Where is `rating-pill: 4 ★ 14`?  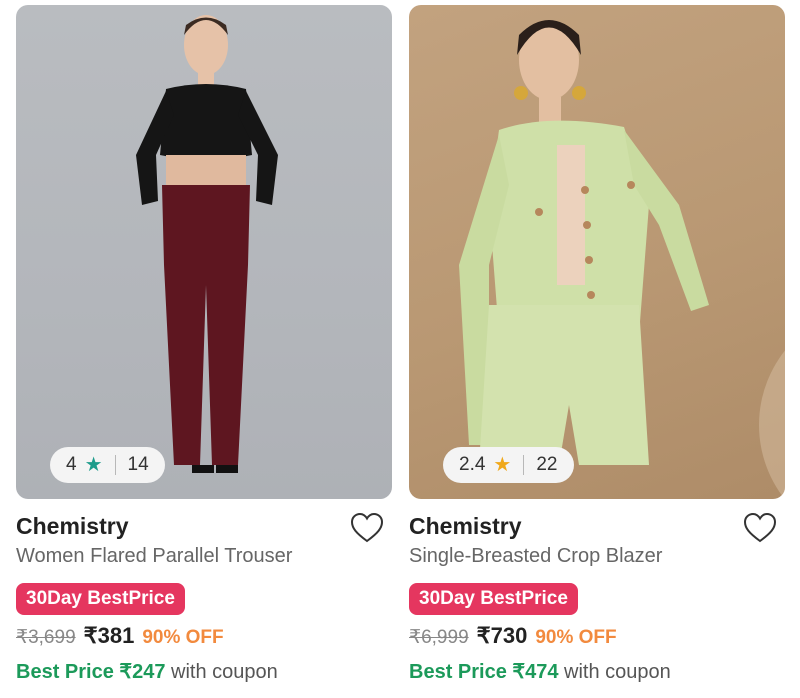
rating-pill: 4 ★ 14 is located at coordinates (107, 465).